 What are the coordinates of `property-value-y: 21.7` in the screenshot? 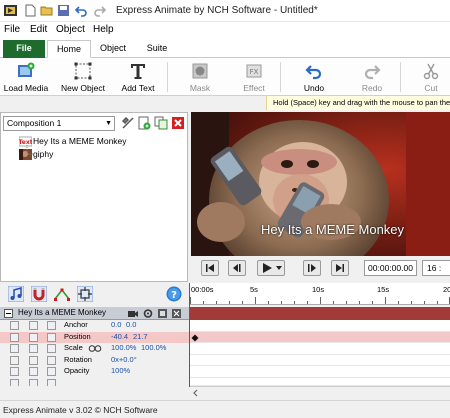 It's located at (140, 336).